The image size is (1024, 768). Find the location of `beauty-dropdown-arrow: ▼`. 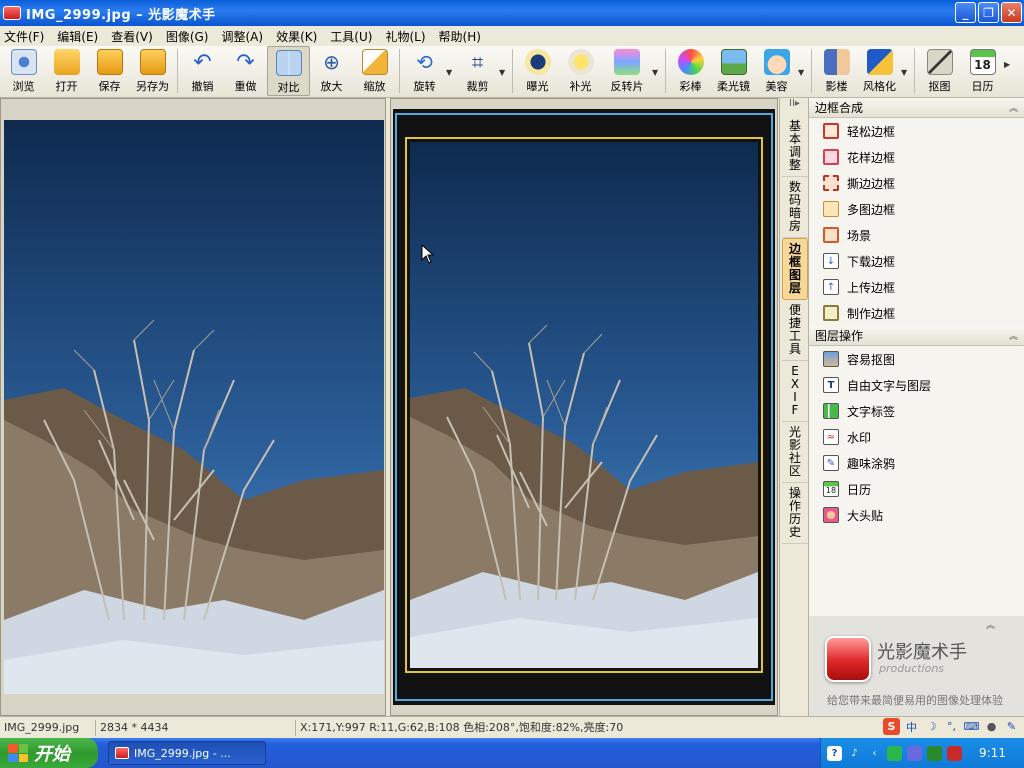

beauty-dropdown-arrow: ▼ is located at coordinates (803, 61).